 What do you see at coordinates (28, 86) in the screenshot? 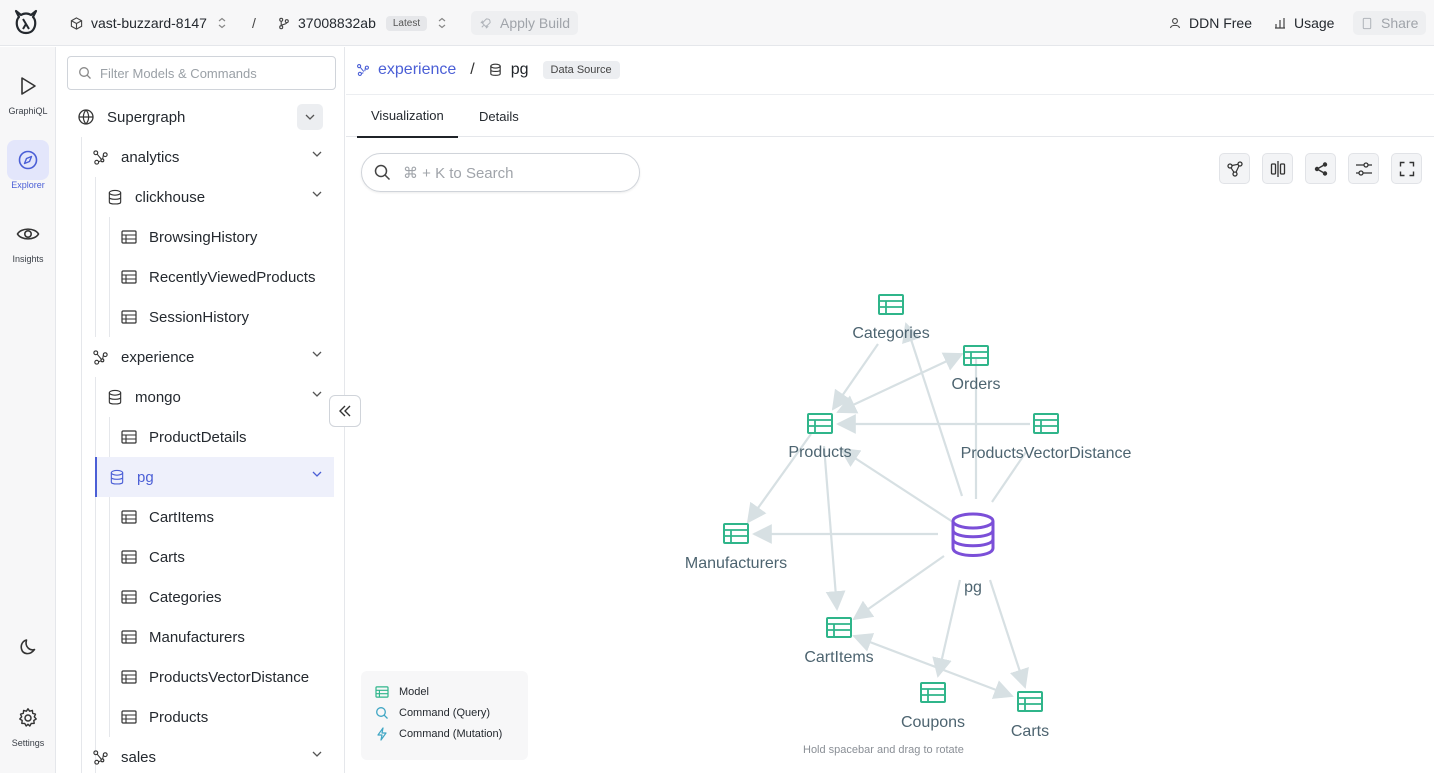
I see `play-icon` at bounding box center [28, 86].